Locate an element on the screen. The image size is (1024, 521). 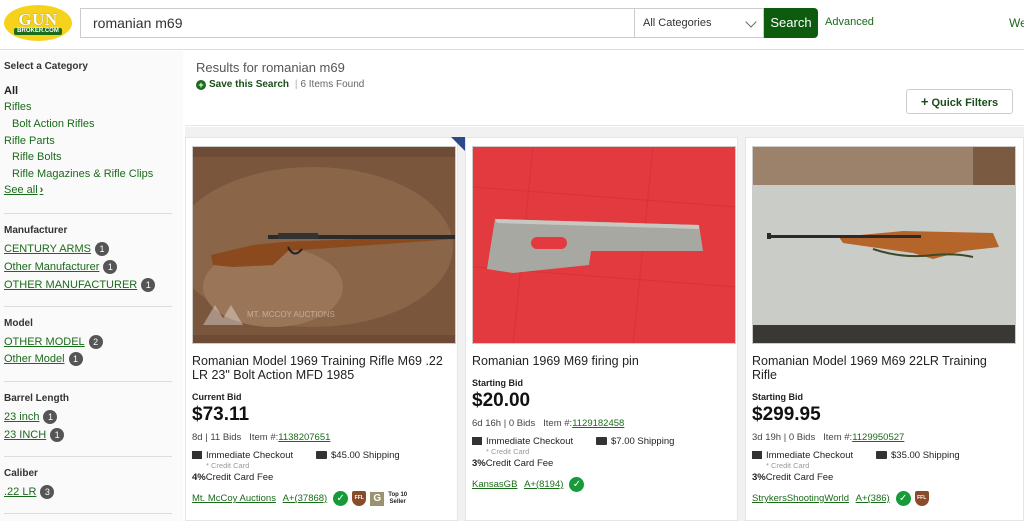
gunbroker-logo: GUN BROKER.COM is located at coordinates (38, 23).